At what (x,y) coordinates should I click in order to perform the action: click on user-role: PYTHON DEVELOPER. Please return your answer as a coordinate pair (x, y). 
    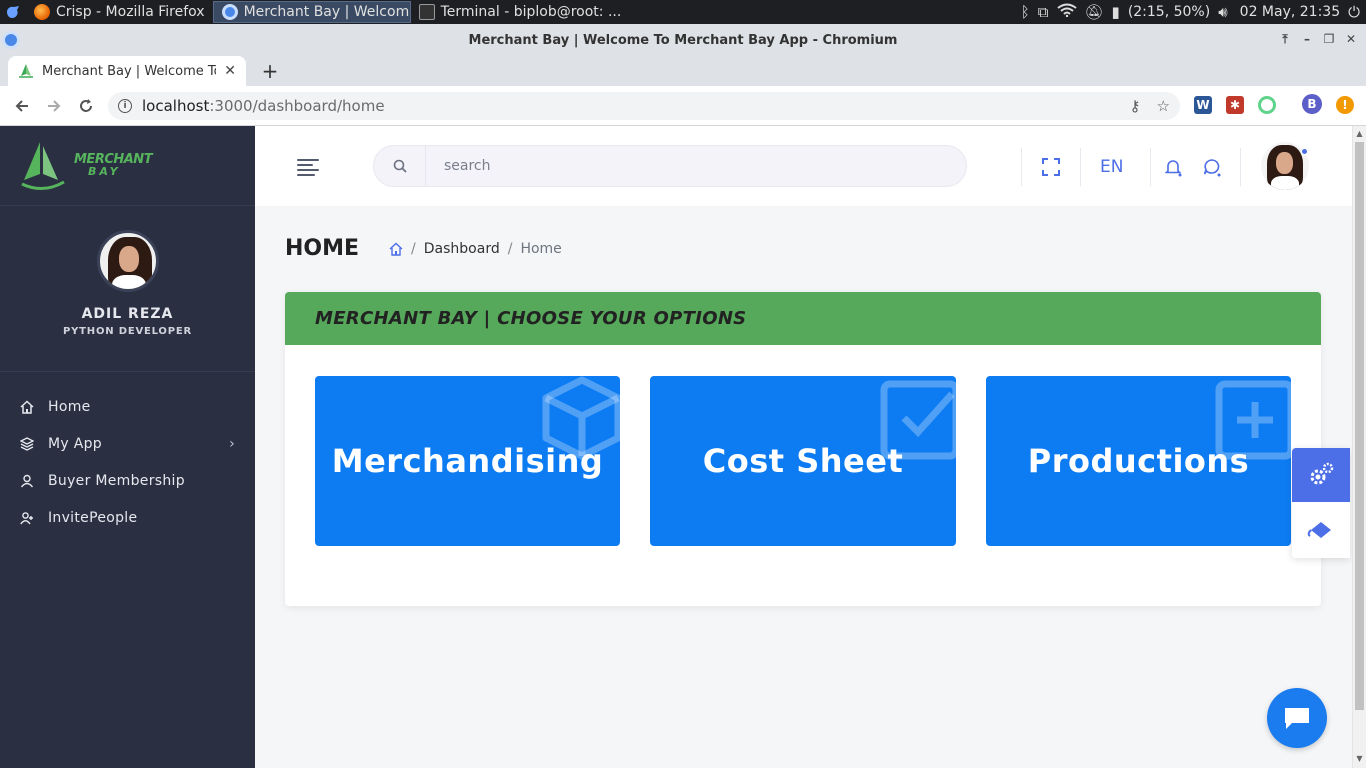
    Looking at the image, I should click on (127, 331).